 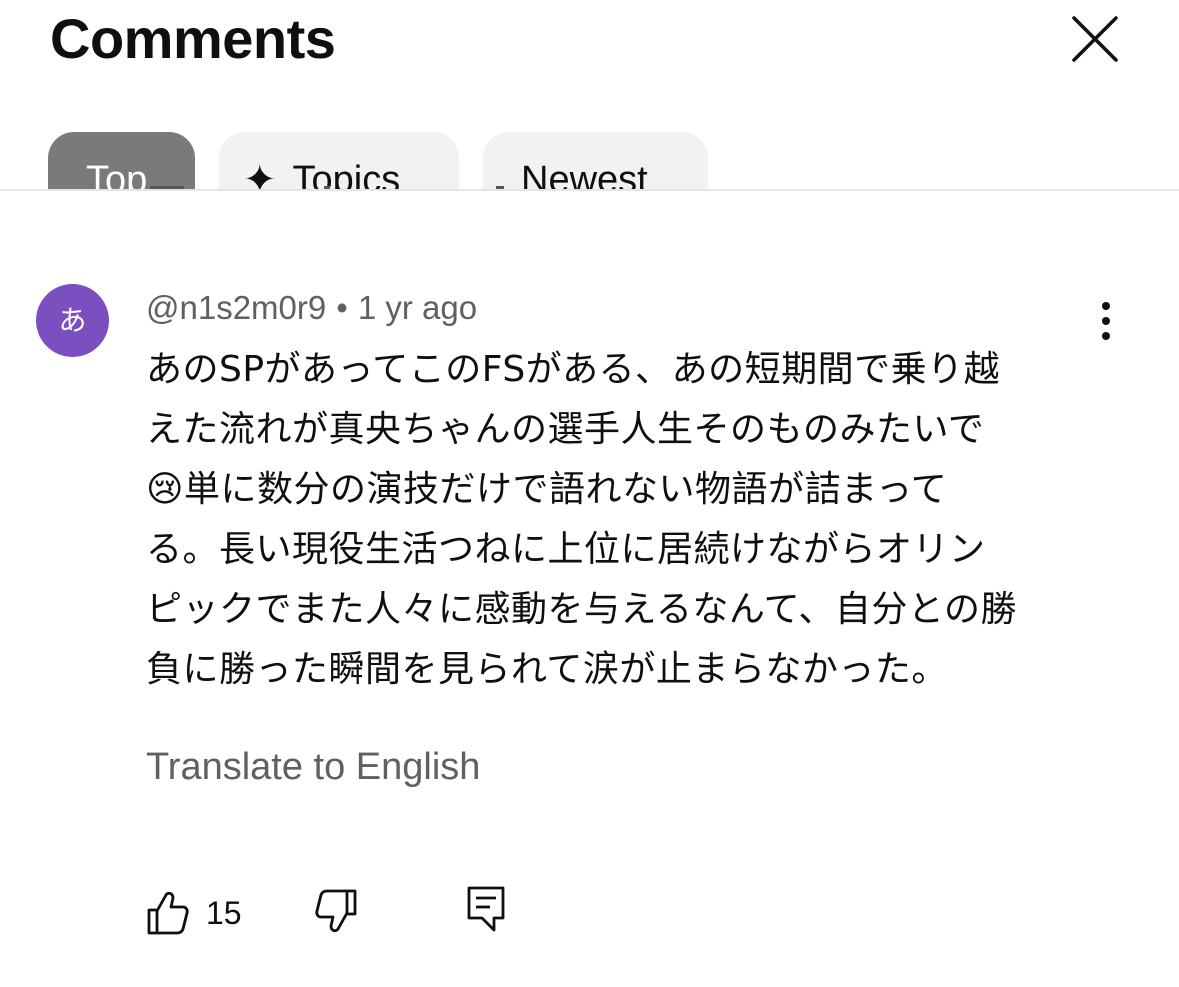 I want to click on chip-newest-label: Newest, so click(x=584, y=174).